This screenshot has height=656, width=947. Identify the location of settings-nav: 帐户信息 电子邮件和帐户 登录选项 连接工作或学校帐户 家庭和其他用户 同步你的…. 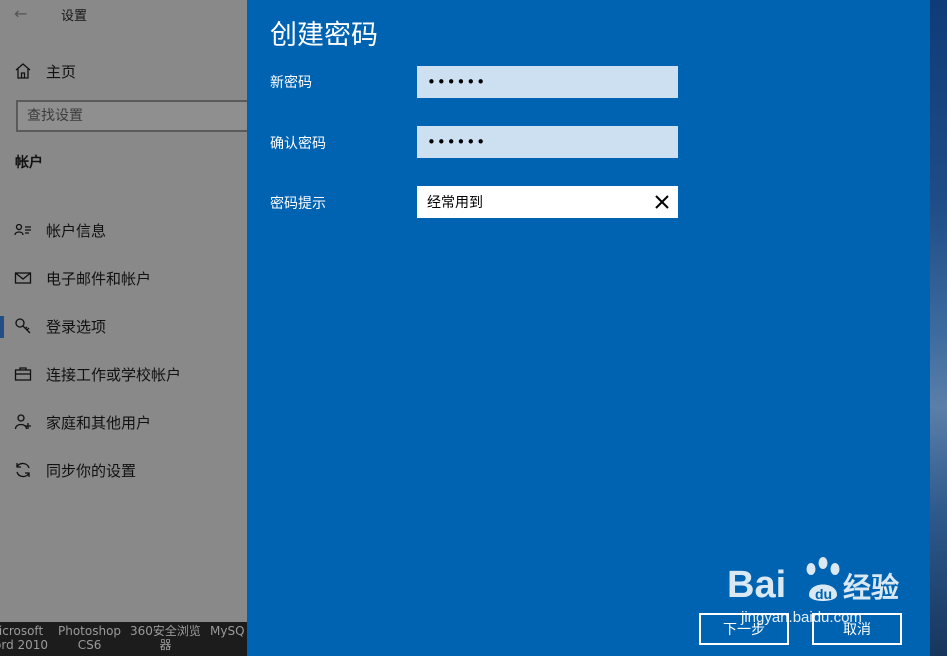
(123, 350).